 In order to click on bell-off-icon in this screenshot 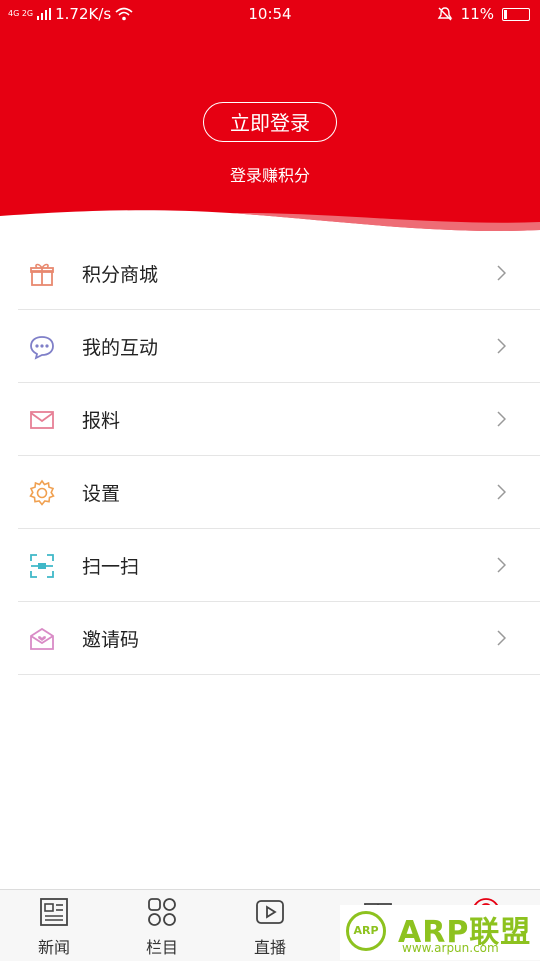, I will do `click(444, 14)`.